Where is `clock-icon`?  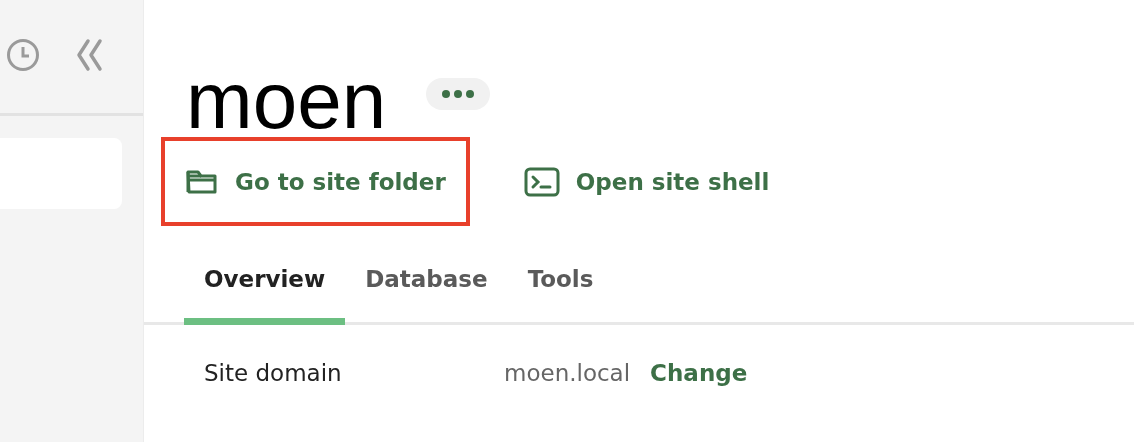
clock-icon is located at coordinates (23, 55).